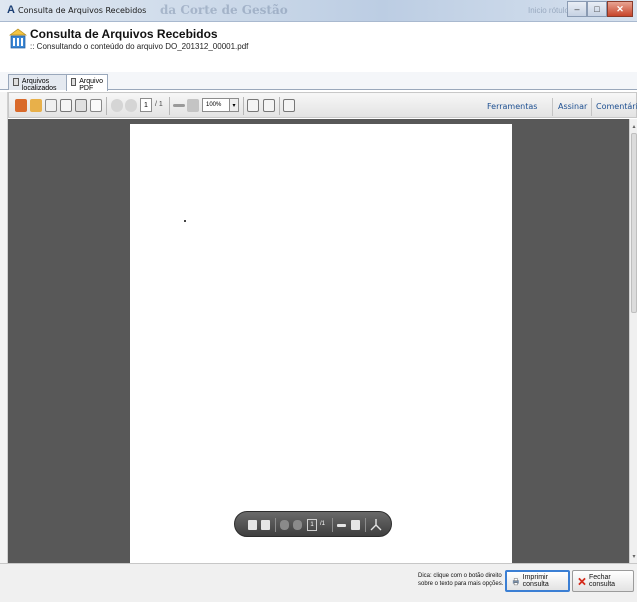 Image resolution: width=637 pixels, height=602 pixels. What do you see at coordinates (11, 10) in the screenshot?
I see `app-logo-icon: A` at bounding box center [11, 10].